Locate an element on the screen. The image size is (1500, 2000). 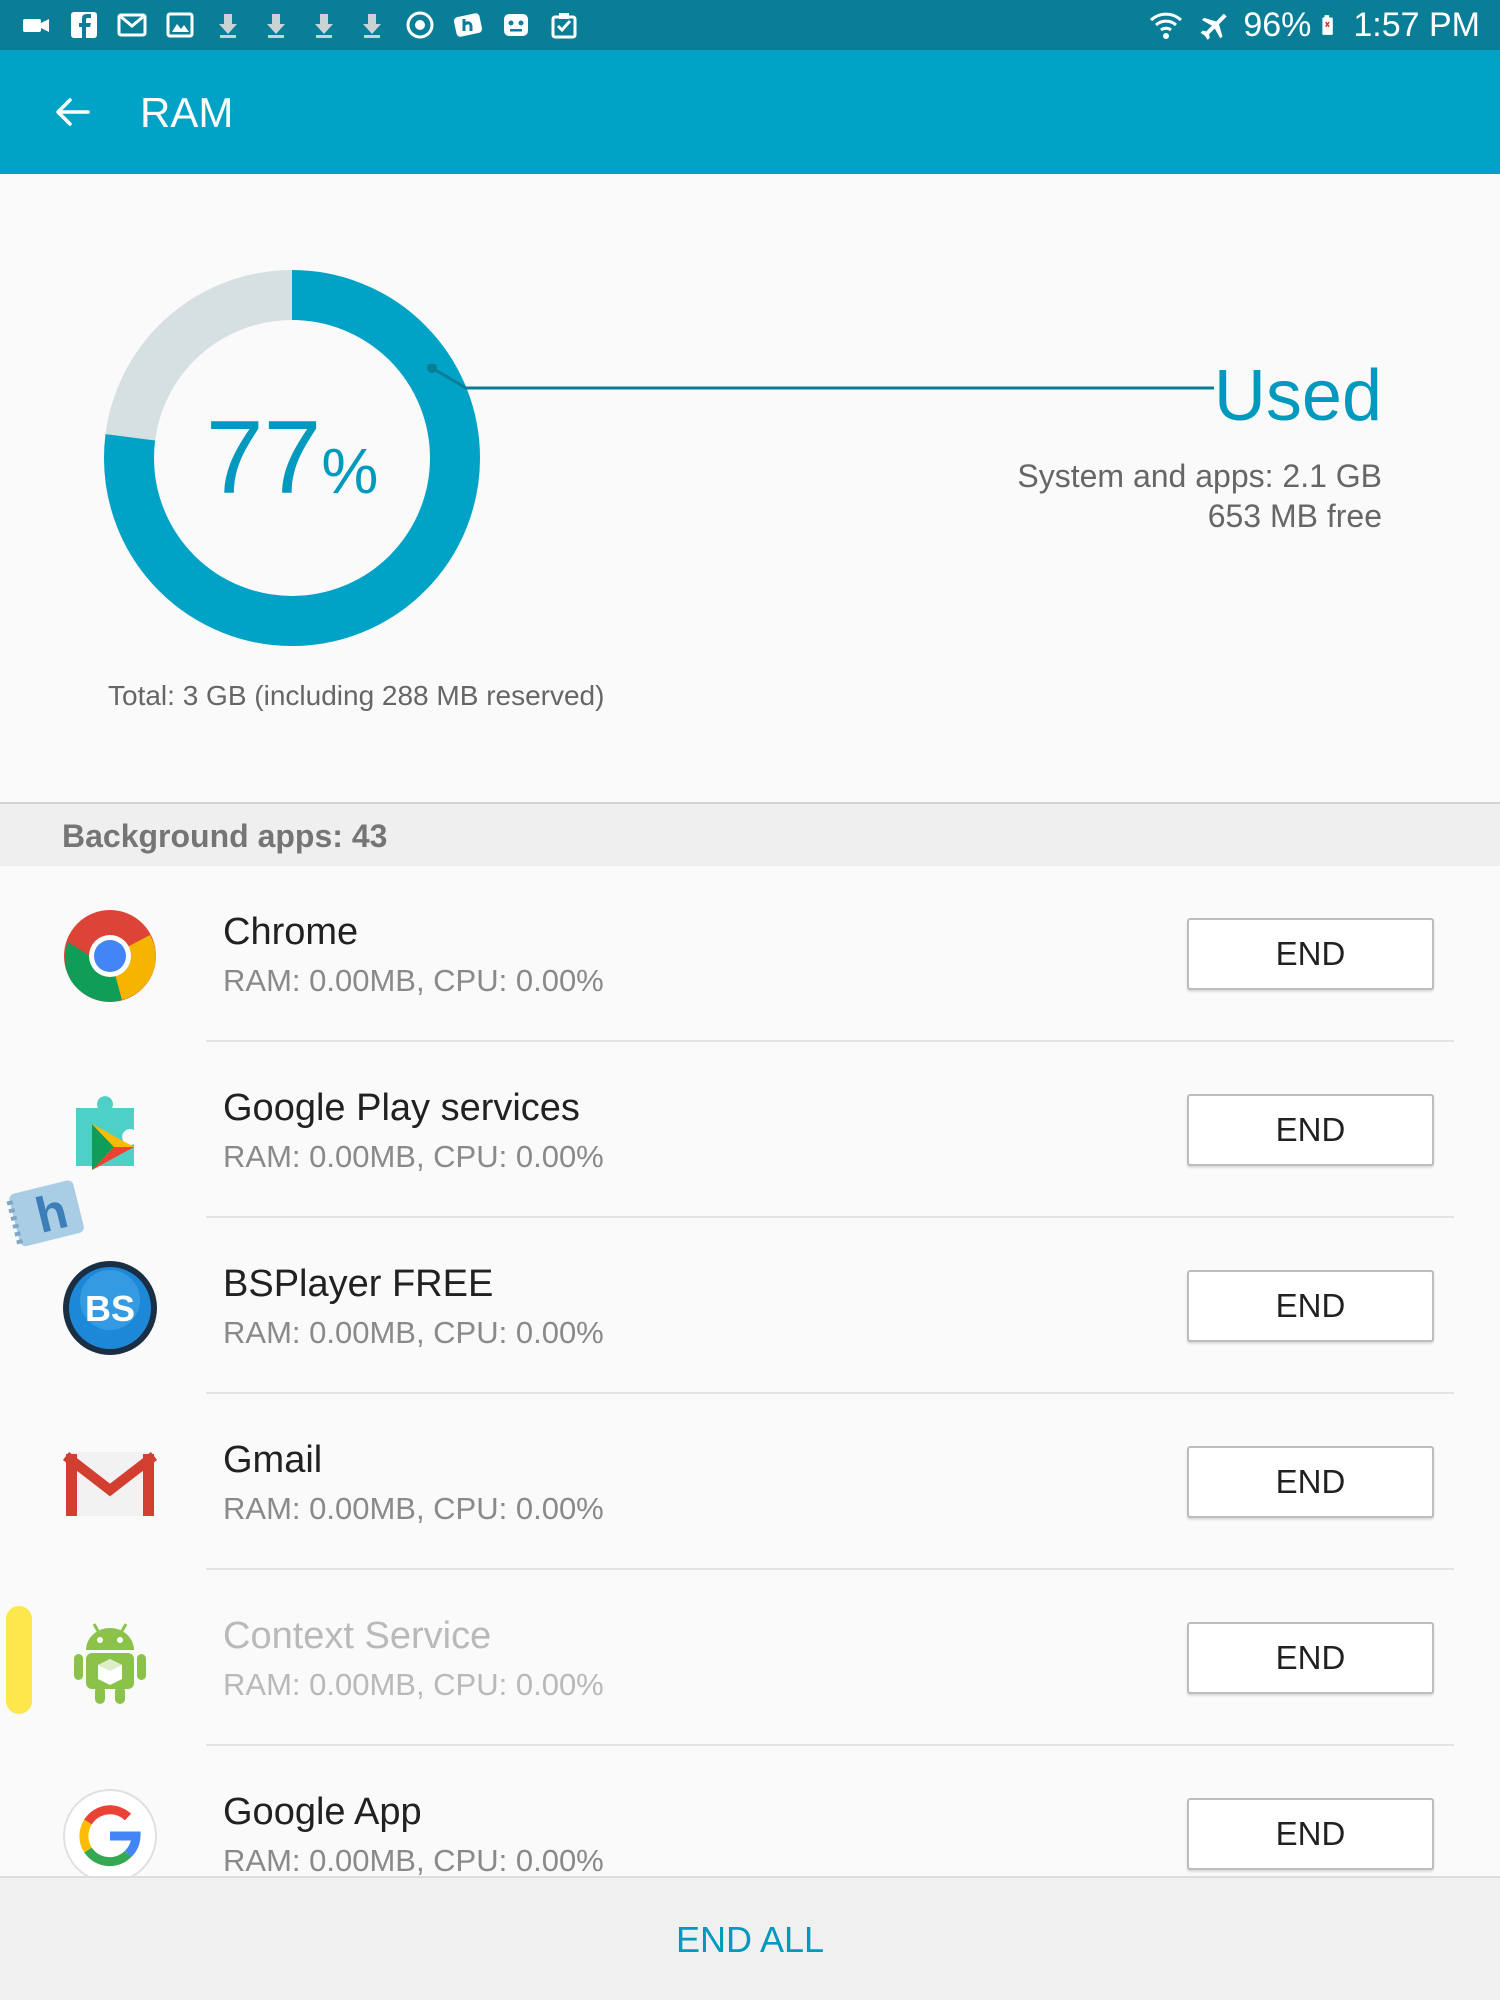
google-icon is located at coordinates (110, 1832).